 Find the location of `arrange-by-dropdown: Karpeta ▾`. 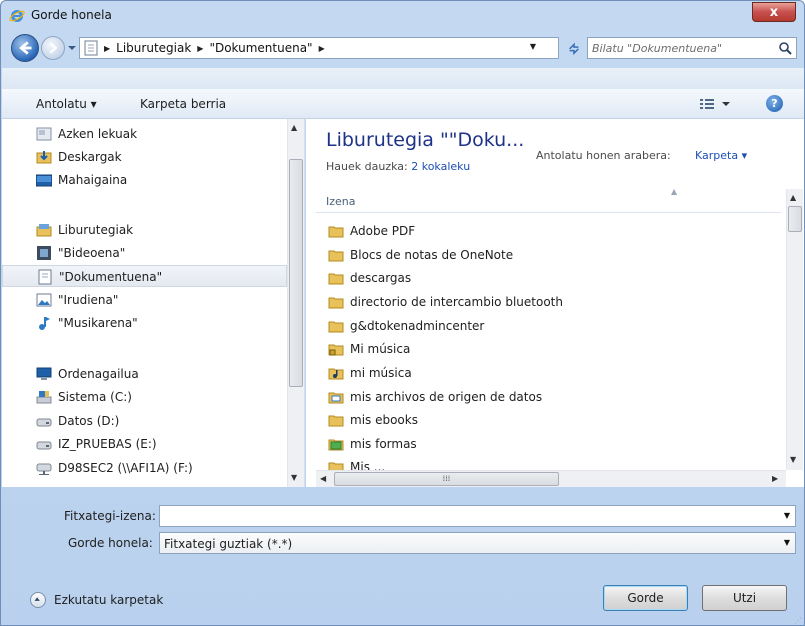

arrange-by-dropdown: Karpeta ▾ is located at coordinates (721, 155).